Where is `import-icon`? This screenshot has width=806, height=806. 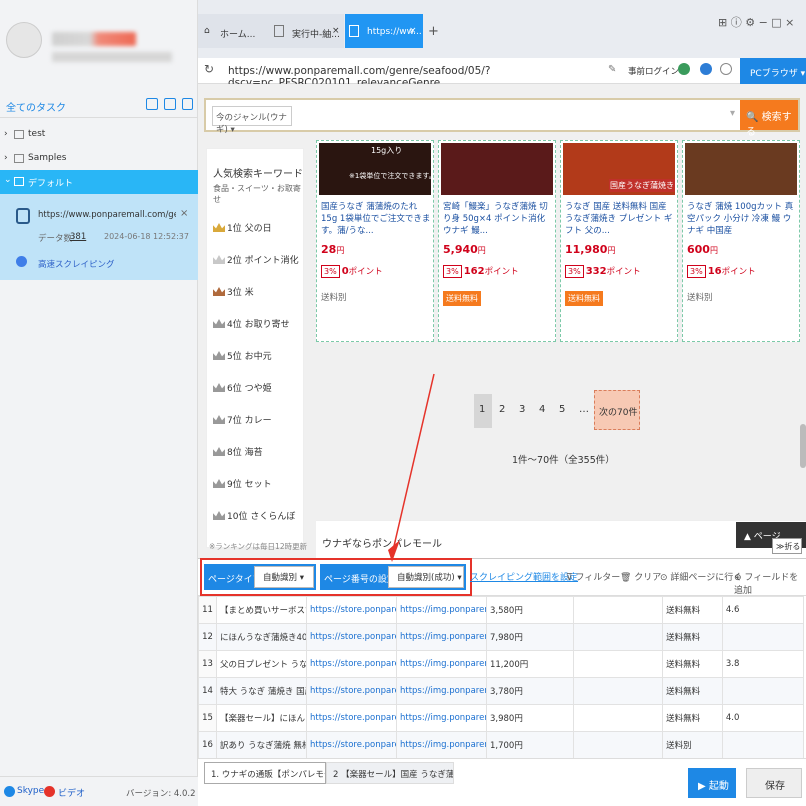
import-icon is located at coordinates (152, 104).